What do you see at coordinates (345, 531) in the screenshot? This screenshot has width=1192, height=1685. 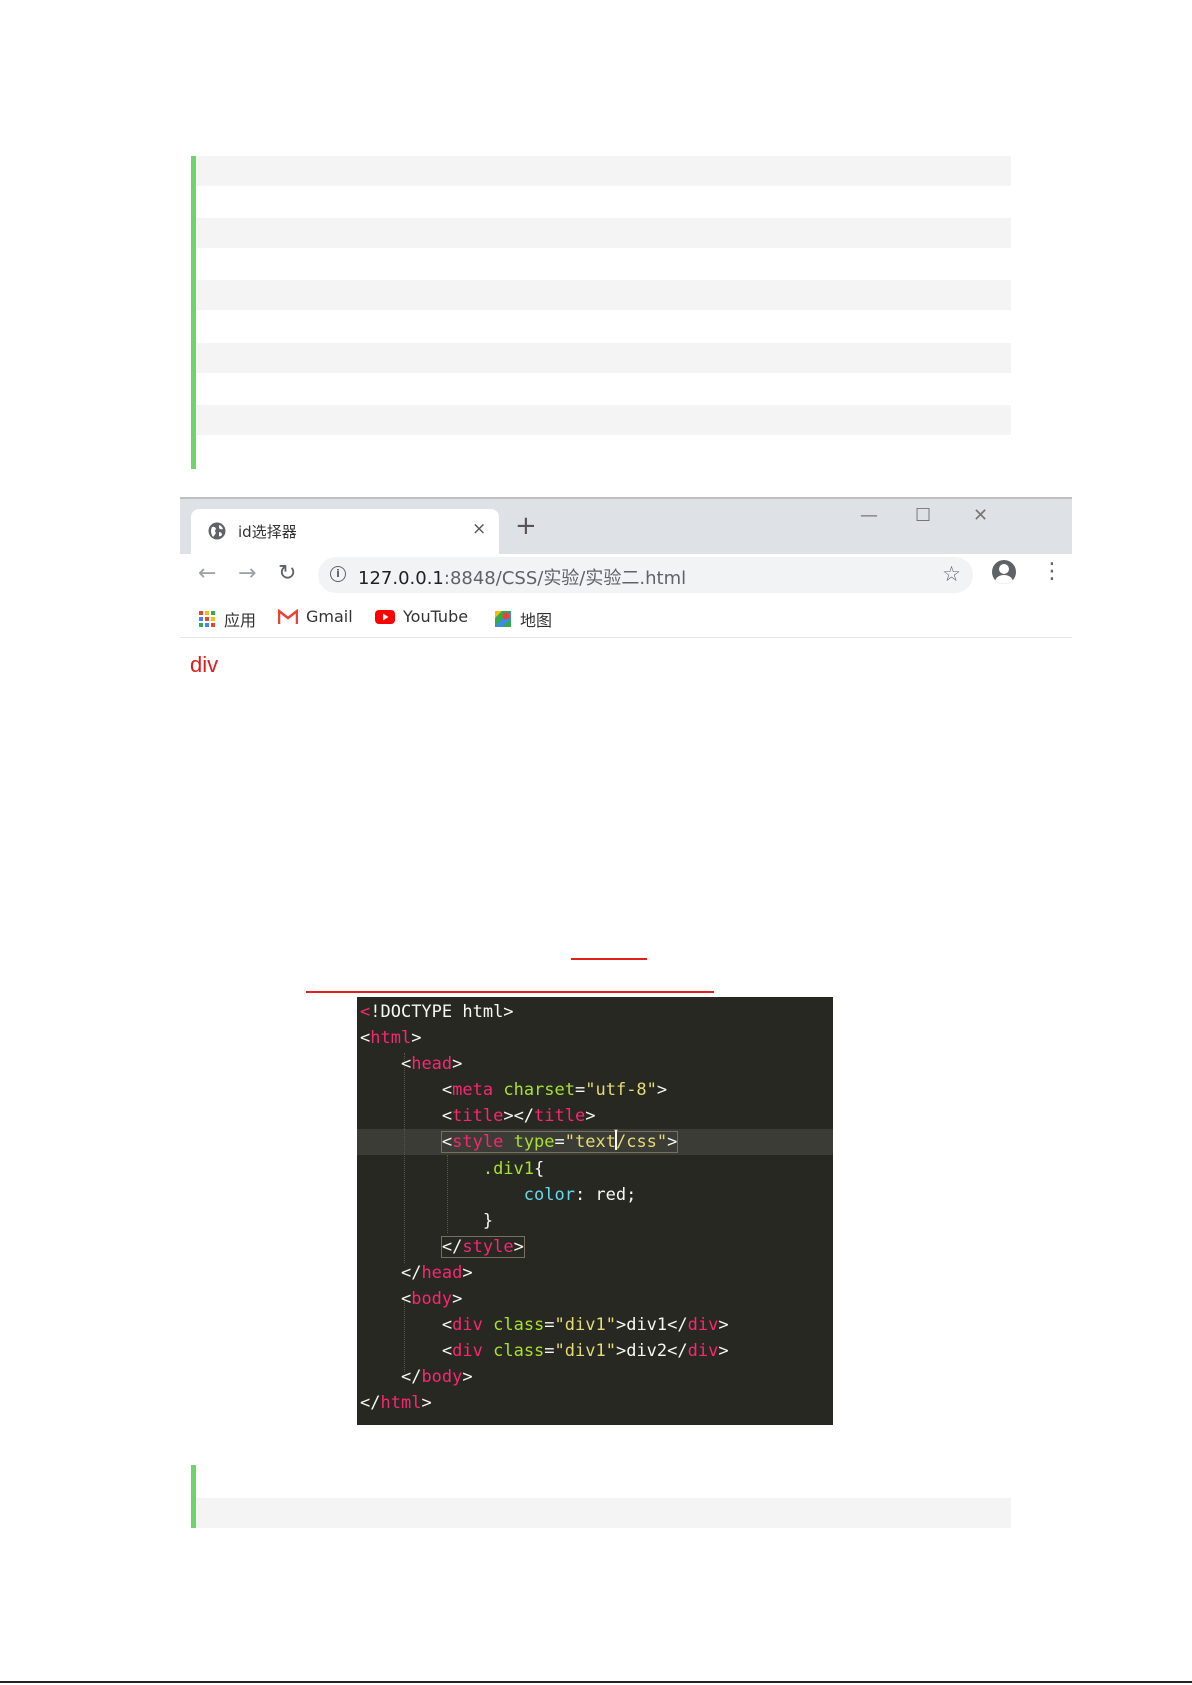 I see `browser-tab: id选择器 ×` at bounding box center [345, 531].